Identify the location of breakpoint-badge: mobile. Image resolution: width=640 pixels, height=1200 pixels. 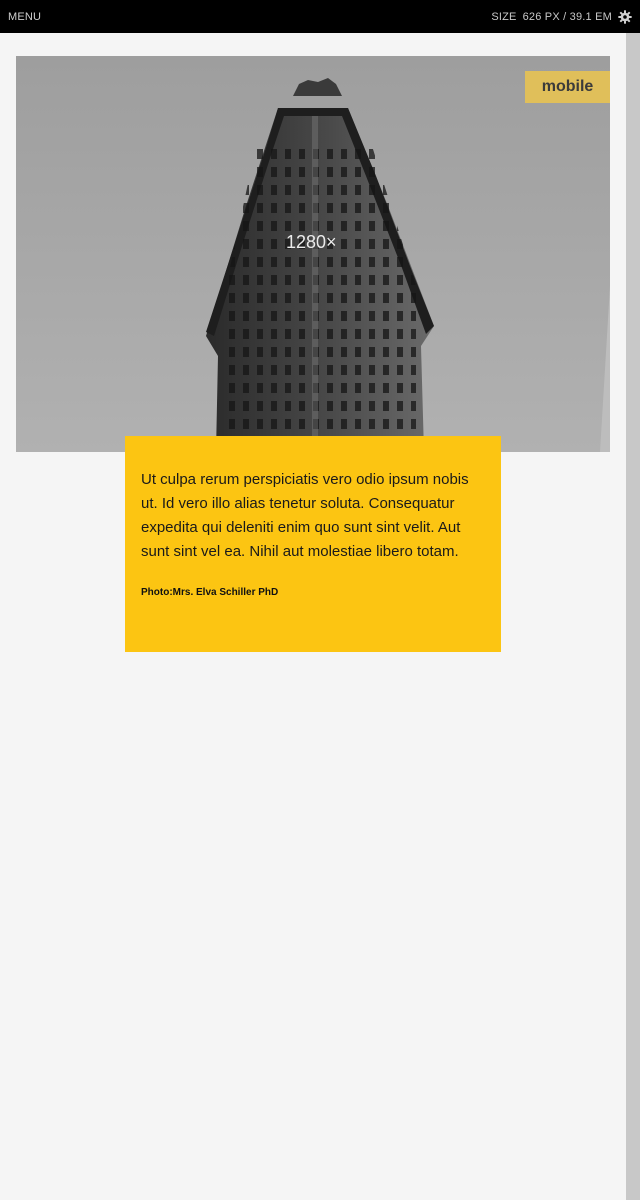
(567, 87).